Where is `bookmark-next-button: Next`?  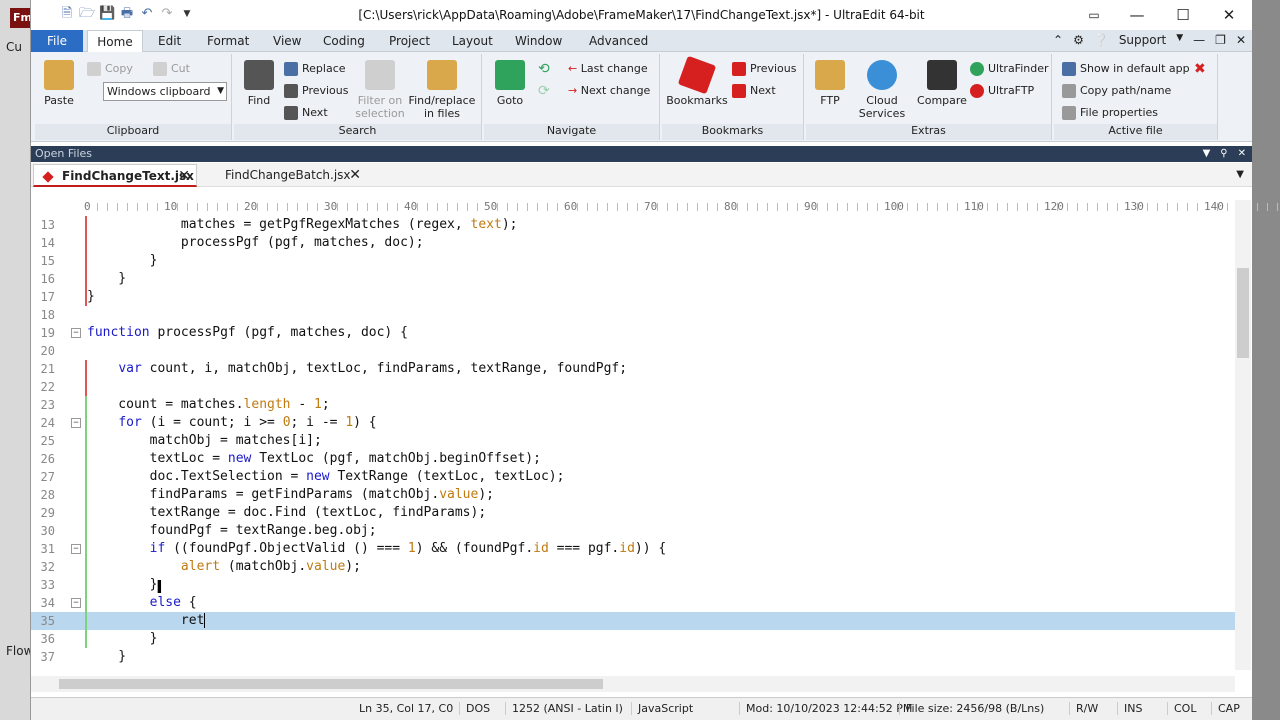
bookmark-next-button: Next is located at coordinates (754, 91).